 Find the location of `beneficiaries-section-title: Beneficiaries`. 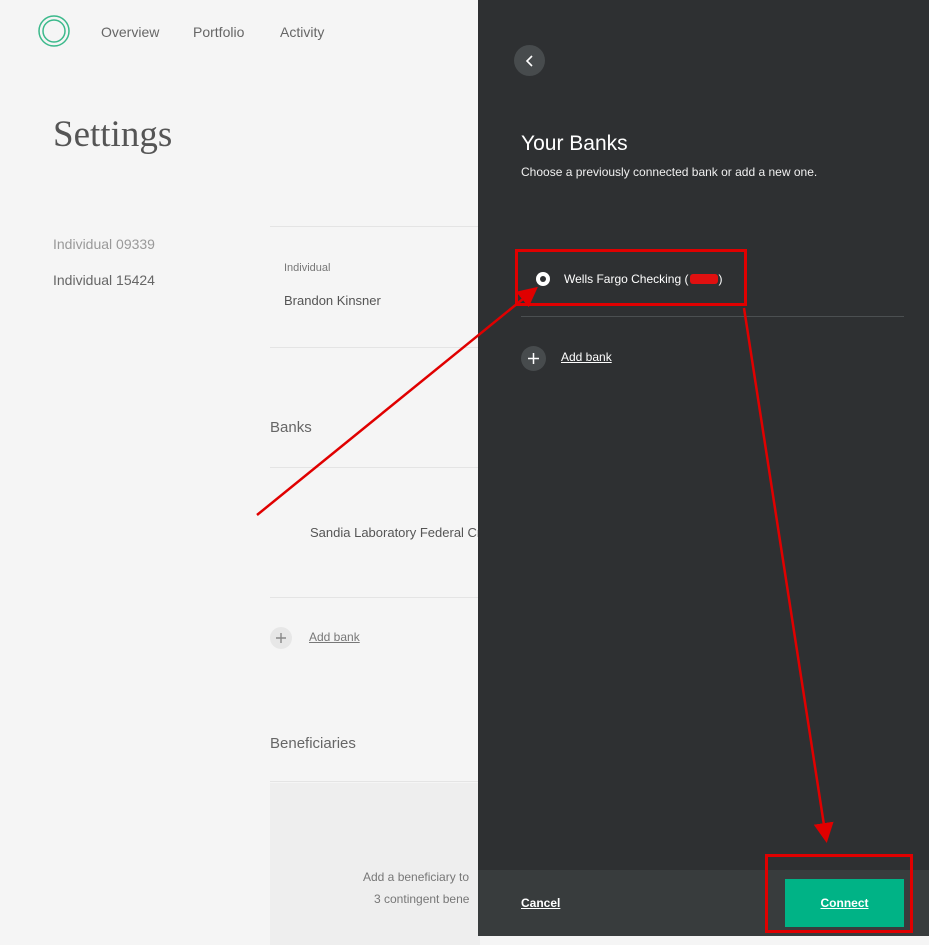

beneficiaries-section-title: Beneficiaries is located at coordinates (313, 743).